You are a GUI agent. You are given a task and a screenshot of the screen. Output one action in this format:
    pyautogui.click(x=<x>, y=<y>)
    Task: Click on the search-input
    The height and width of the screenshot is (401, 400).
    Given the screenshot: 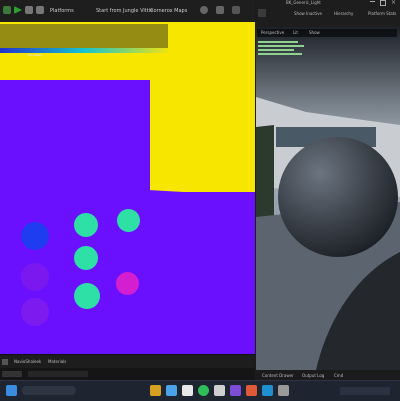 What is the action you would take?
    pyautogui.click(x=58, y=374)
    